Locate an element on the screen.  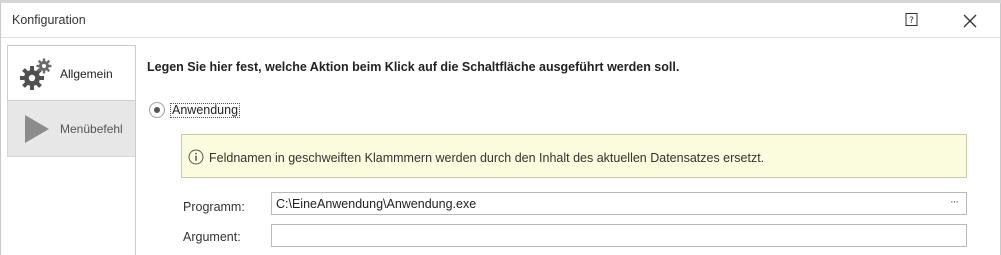
browse-button: ··· is located at coordinates (954, 203).